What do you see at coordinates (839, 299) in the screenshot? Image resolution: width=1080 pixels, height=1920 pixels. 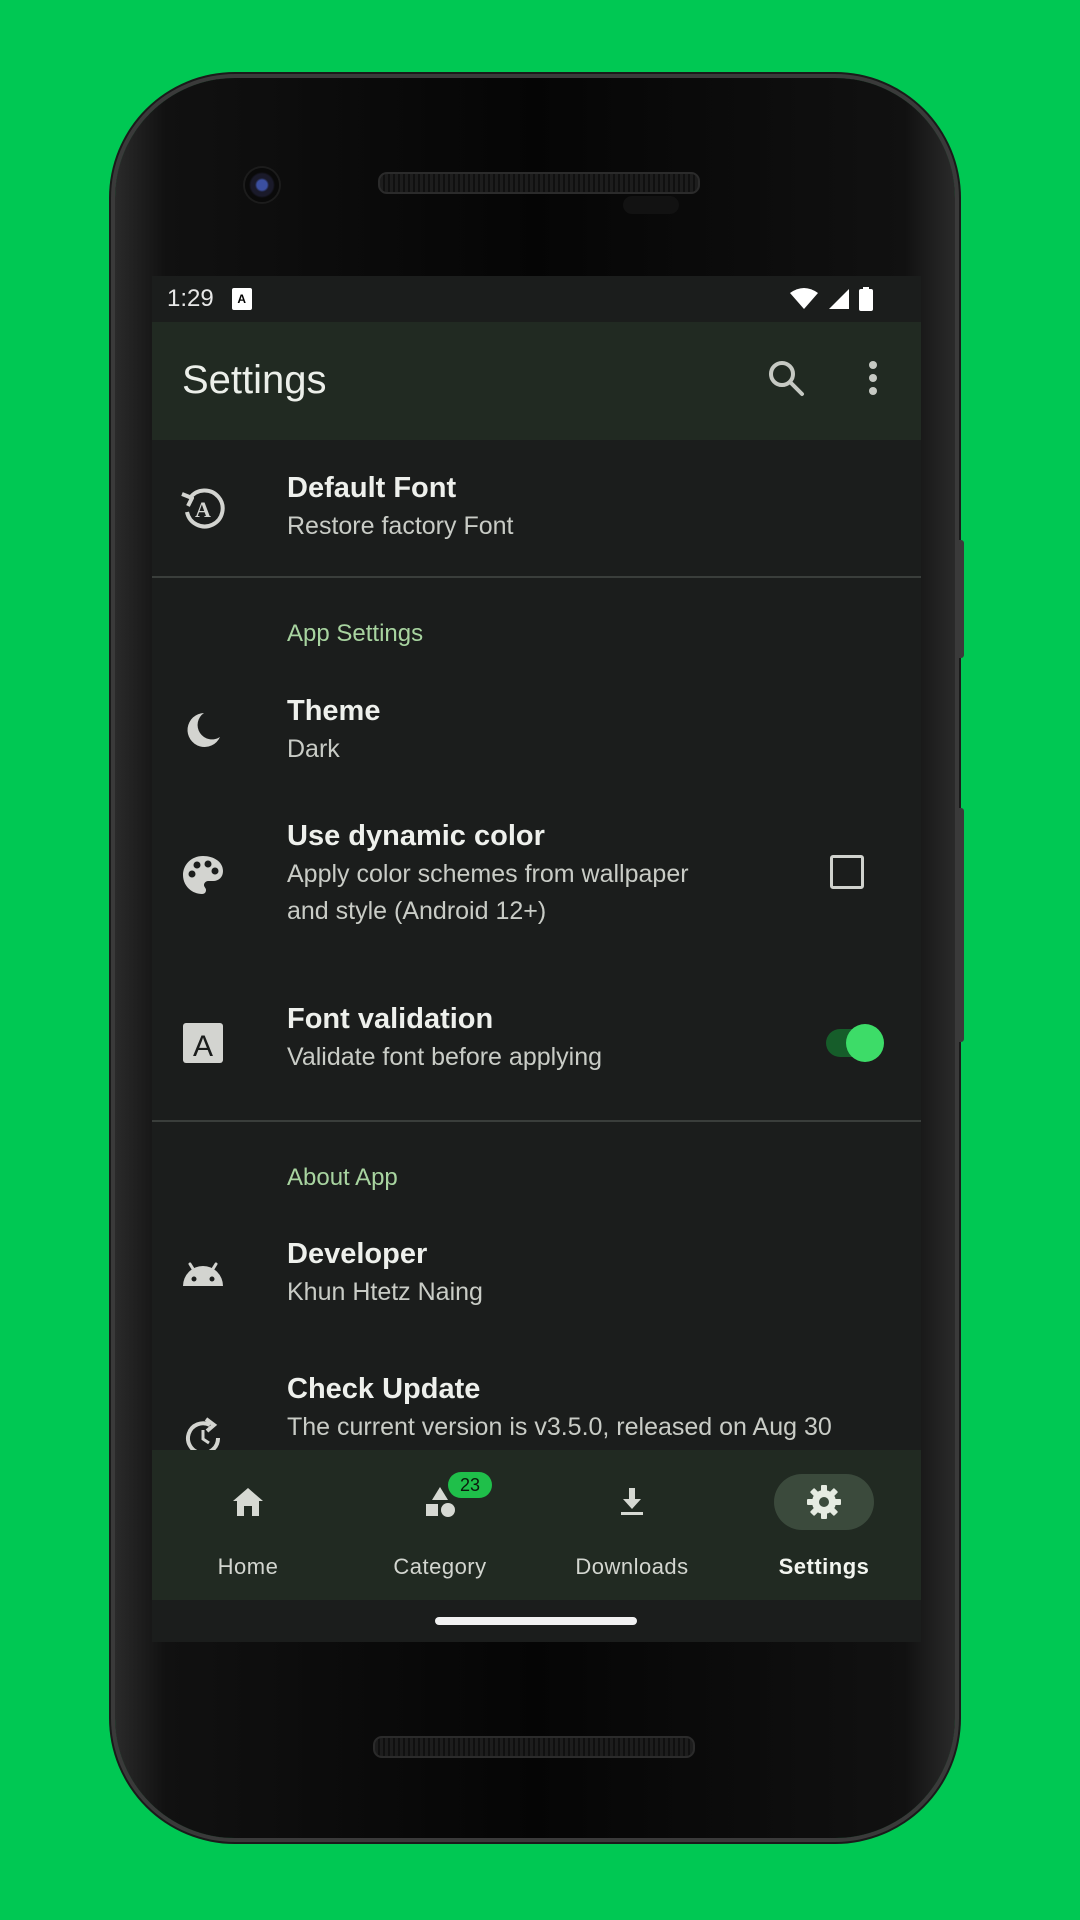 I see `signal-icon` at bounding box center [839, 299].